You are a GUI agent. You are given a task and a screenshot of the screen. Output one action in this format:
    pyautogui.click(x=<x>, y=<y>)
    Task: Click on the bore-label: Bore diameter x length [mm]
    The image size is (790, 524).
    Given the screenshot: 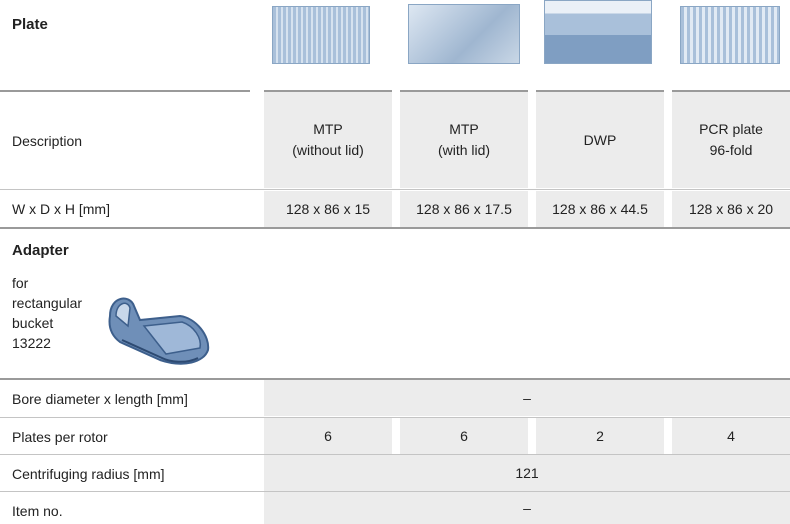 What is the action you would take?
    pyautogui.click(x=100, y=399)
    